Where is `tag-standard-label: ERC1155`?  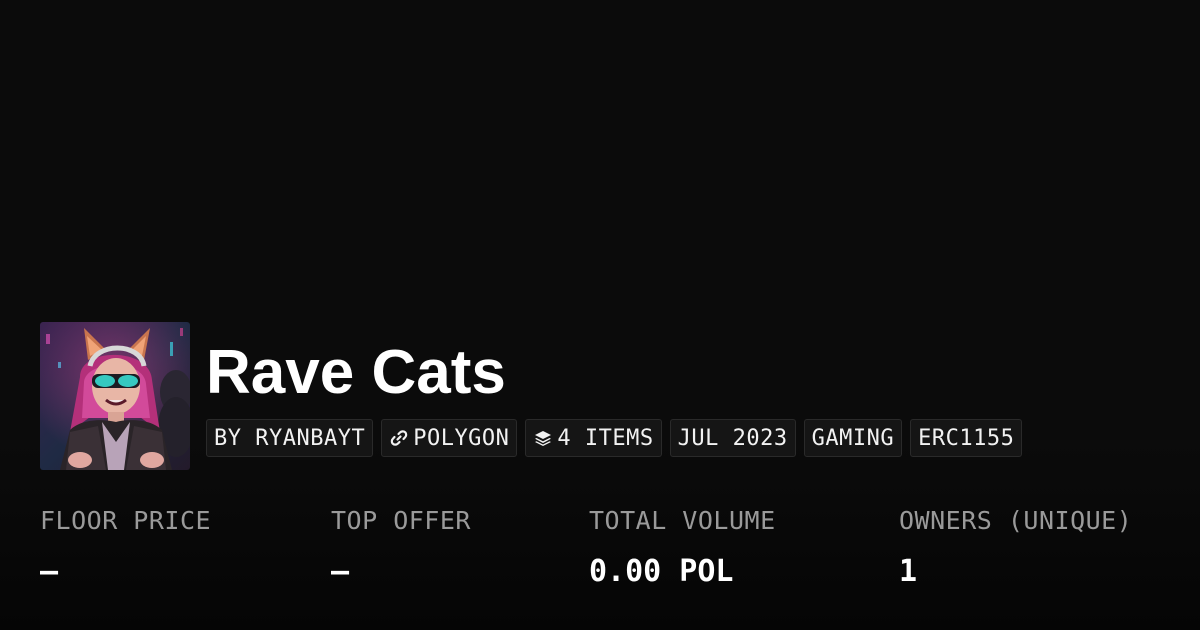
tag-standard-label: ERC1155 is located at coordinates (966, 438).